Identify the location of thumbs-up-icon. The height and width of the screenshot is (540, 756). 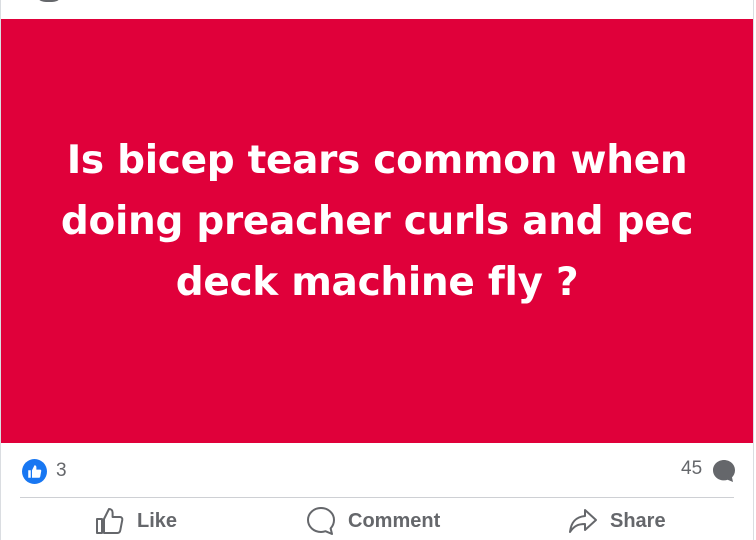
(35, 471).